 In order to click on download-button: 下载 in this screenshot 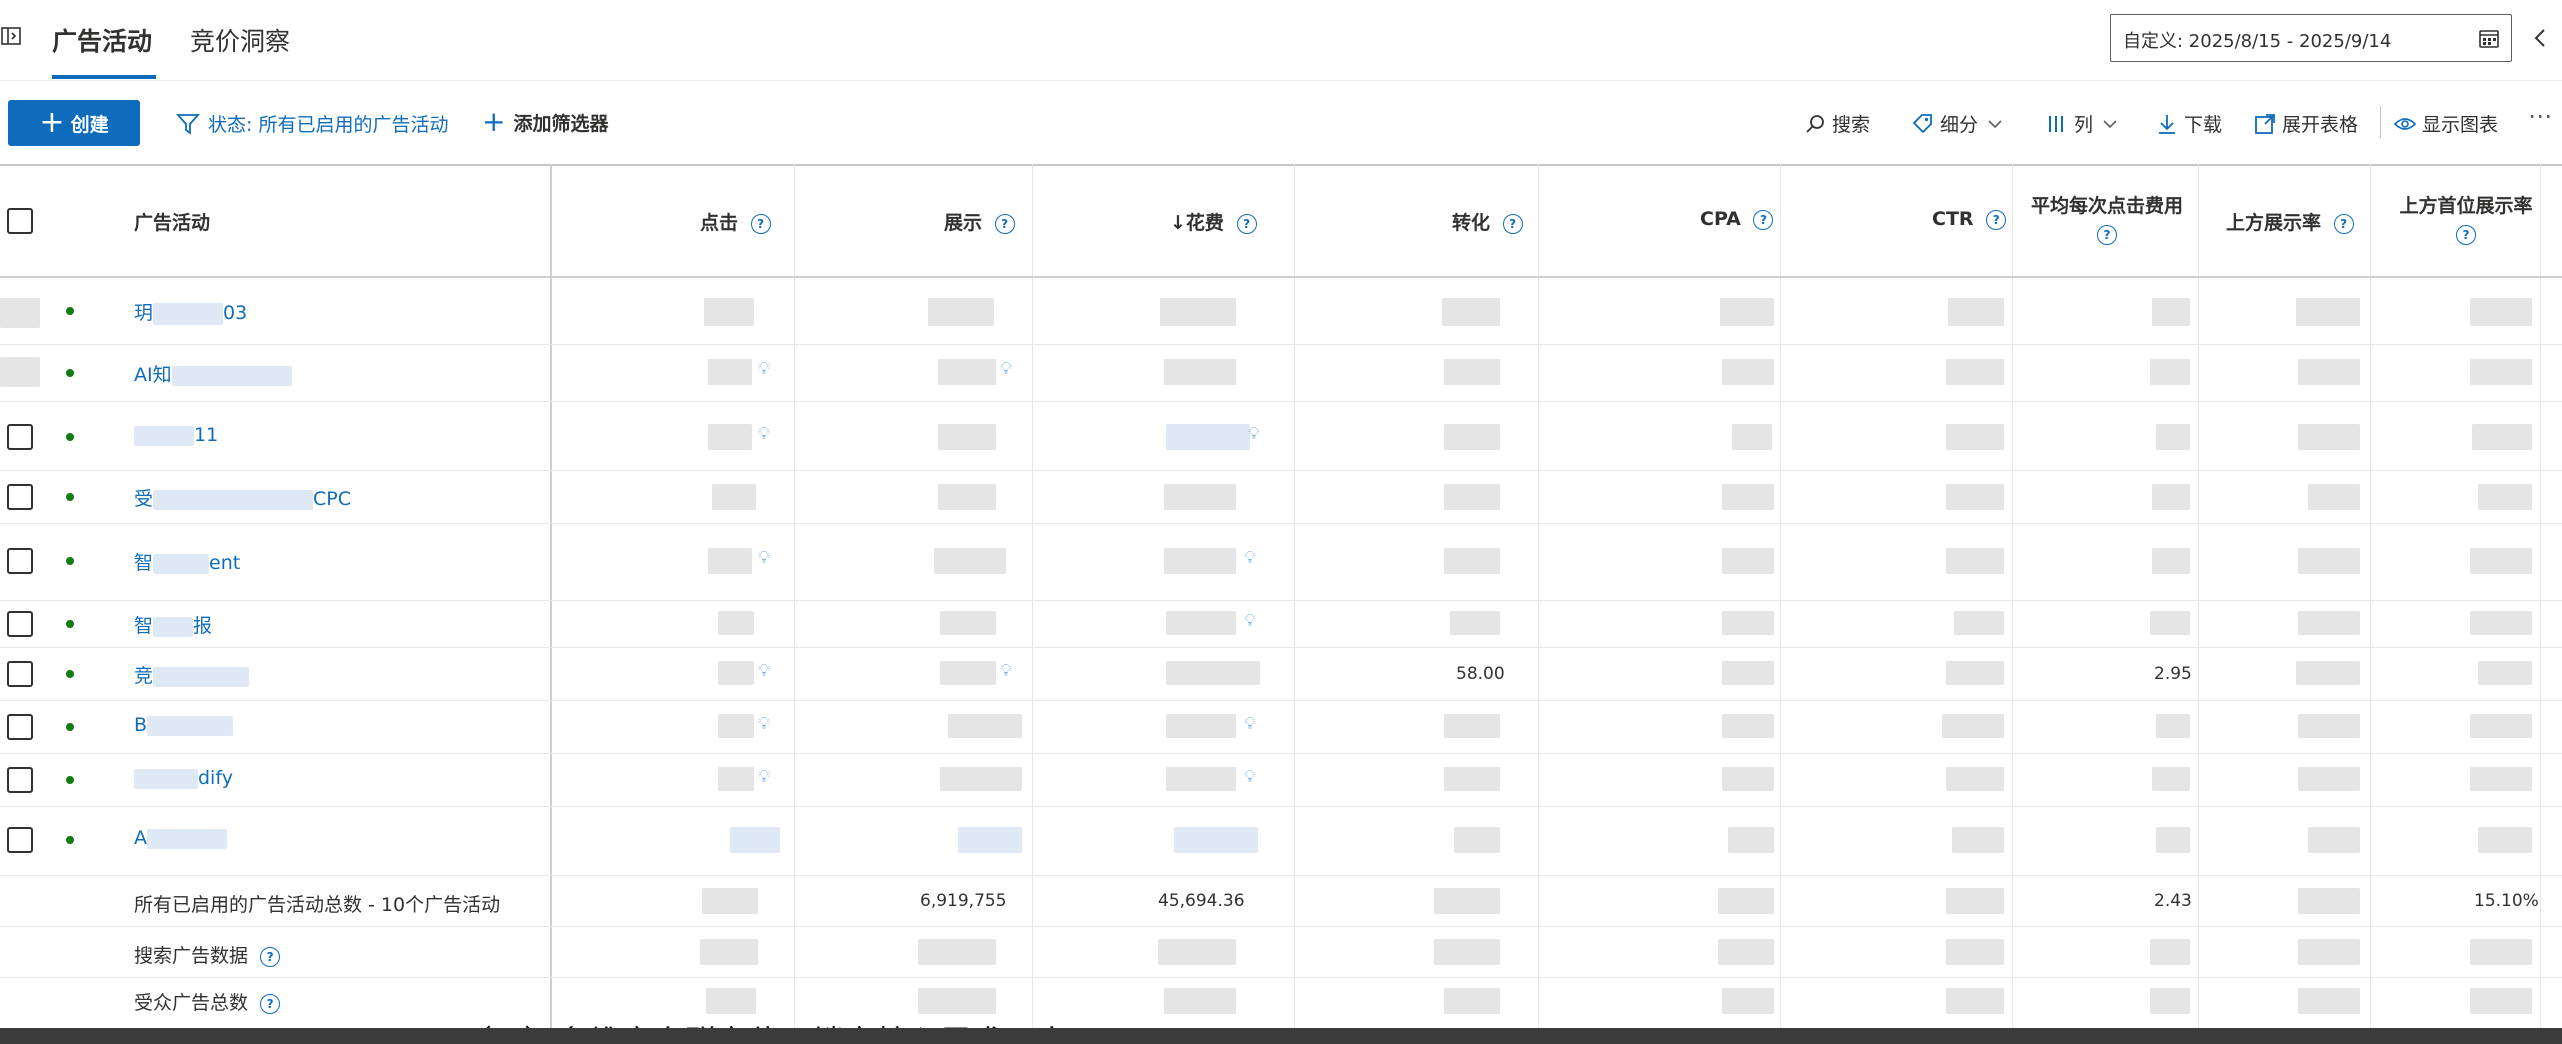, I will do `click(2189, 123)`.